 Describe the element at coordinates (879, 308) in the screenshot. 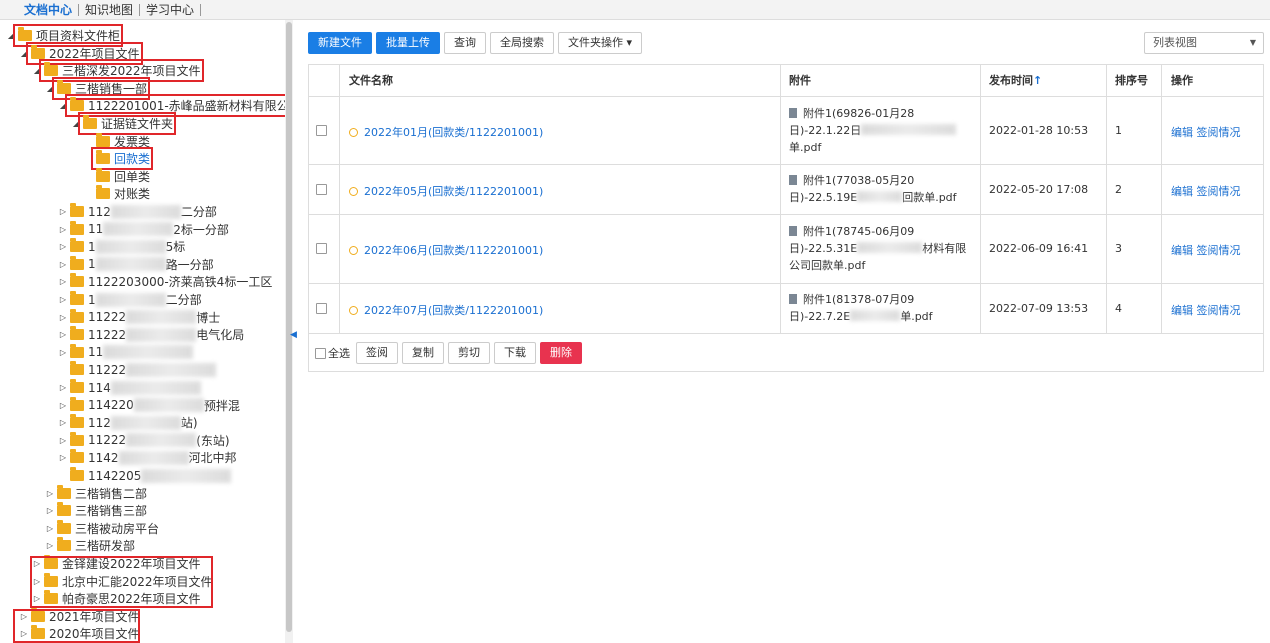

I see `attachment-cell: 附件1(81378-07月09 日)-22.7.2E 单.pdf` at that location.